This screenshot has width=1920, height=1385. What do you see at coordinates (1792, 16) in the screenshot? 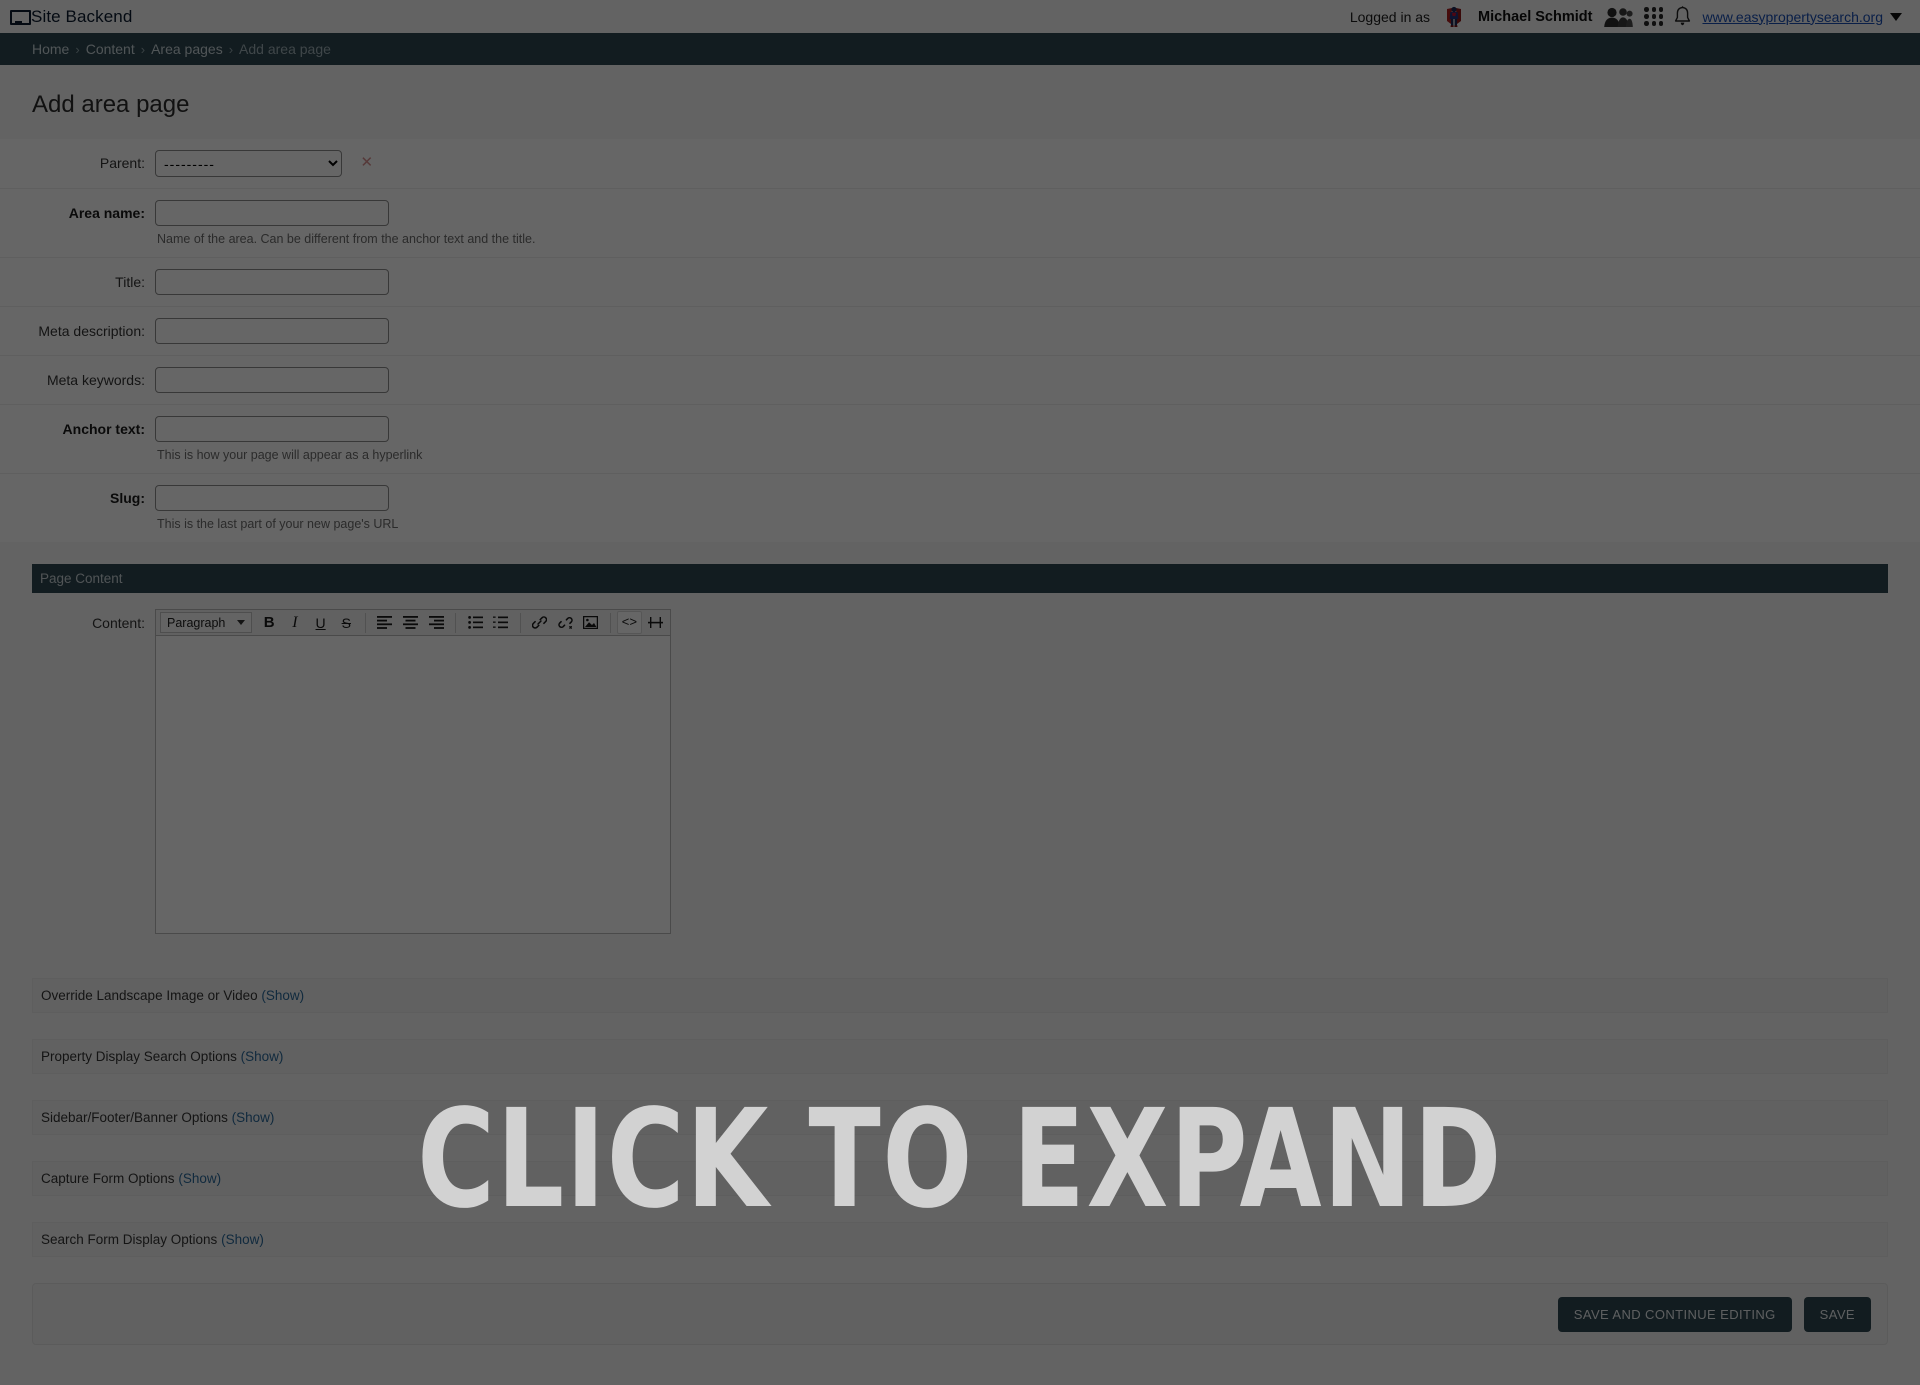
I see `site-url-label: www.easypropertysearch.org` at bounding box center [1792, 16].